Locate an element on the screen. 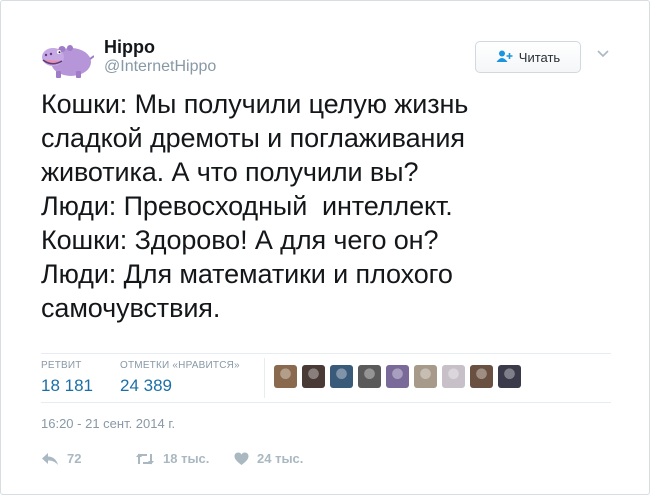 The image size is (650, 495). retweet-button: 18 тыс. is located at coordinates (172, 458).